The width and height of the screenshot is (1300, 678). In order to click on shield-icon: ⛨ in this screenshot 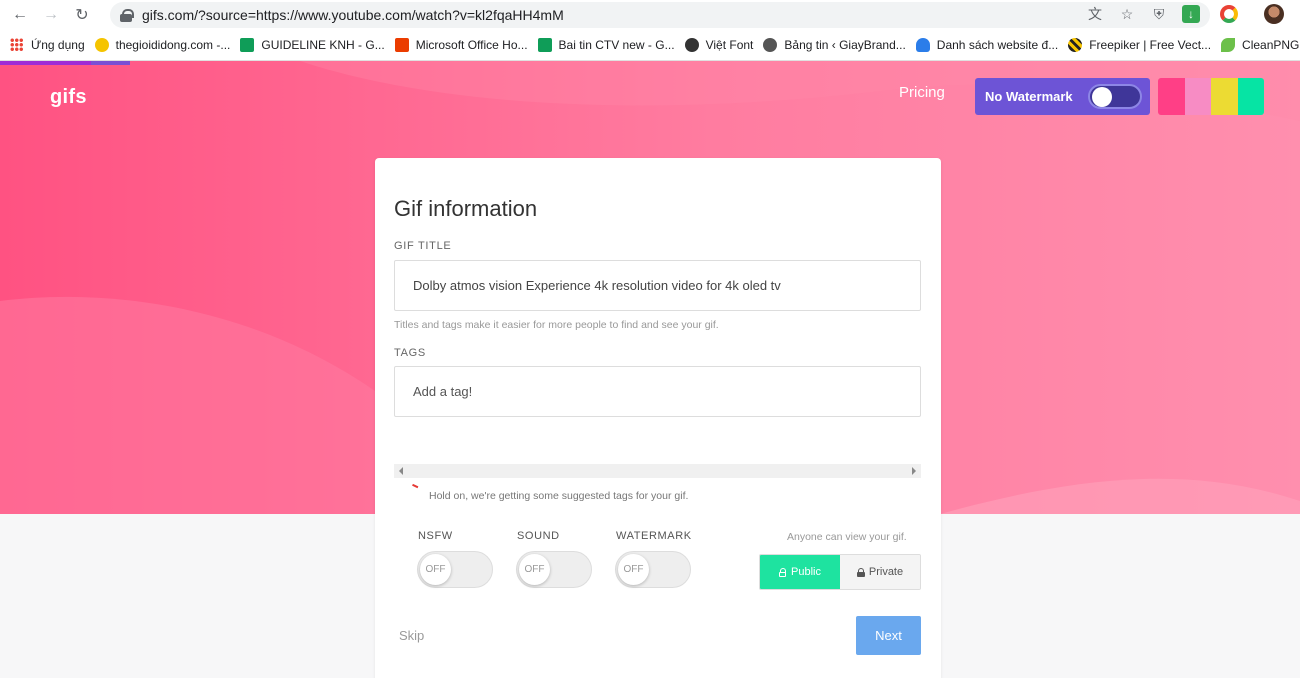, I will do `click(1159, 14)`.